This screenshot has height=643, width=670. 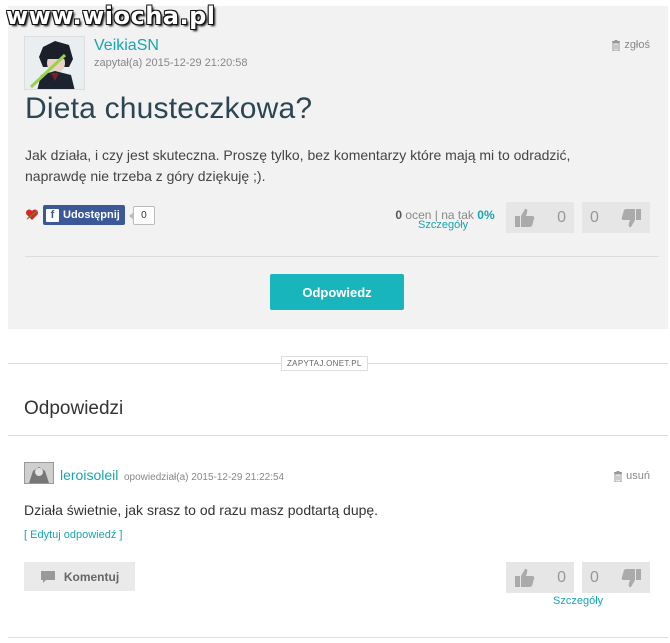 I want to click on edit-answer-link: [ Edytuj odpowiedź ], so click(x=73, y=535).